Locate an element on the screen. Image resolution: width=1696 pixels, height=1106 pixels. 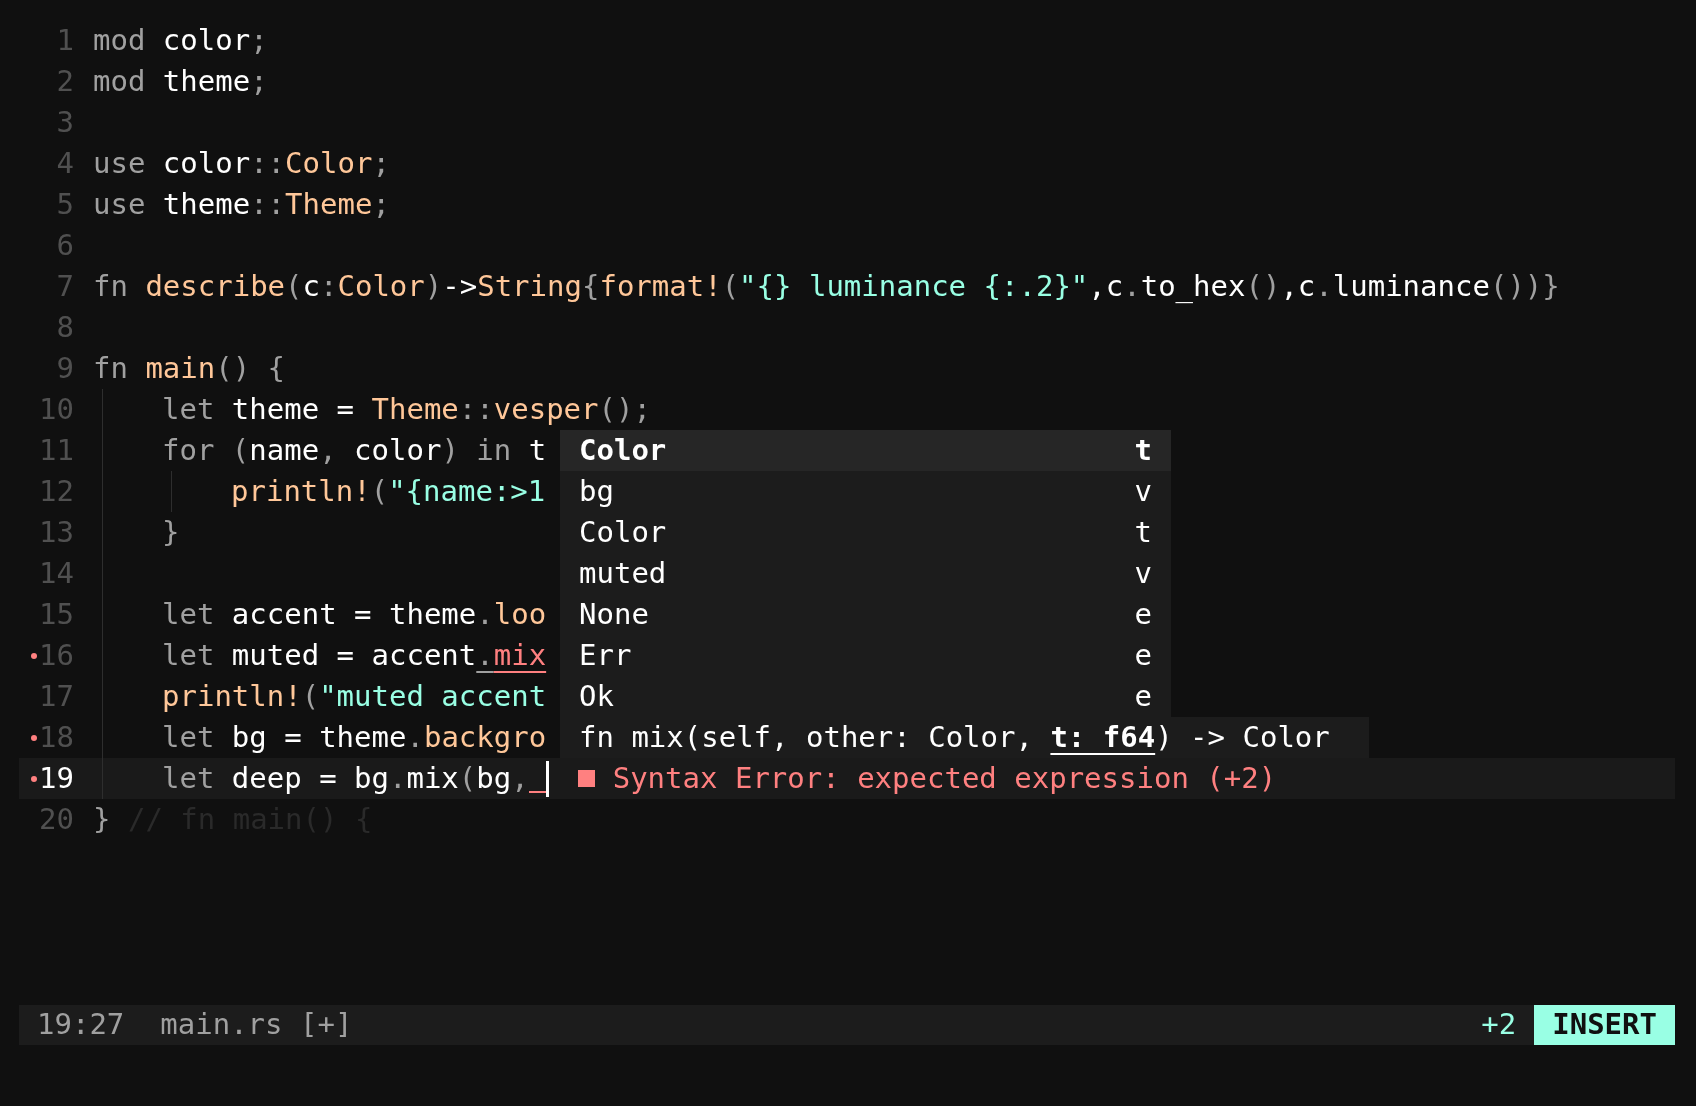
line-number: 19 is located at coordinates (56, 778).